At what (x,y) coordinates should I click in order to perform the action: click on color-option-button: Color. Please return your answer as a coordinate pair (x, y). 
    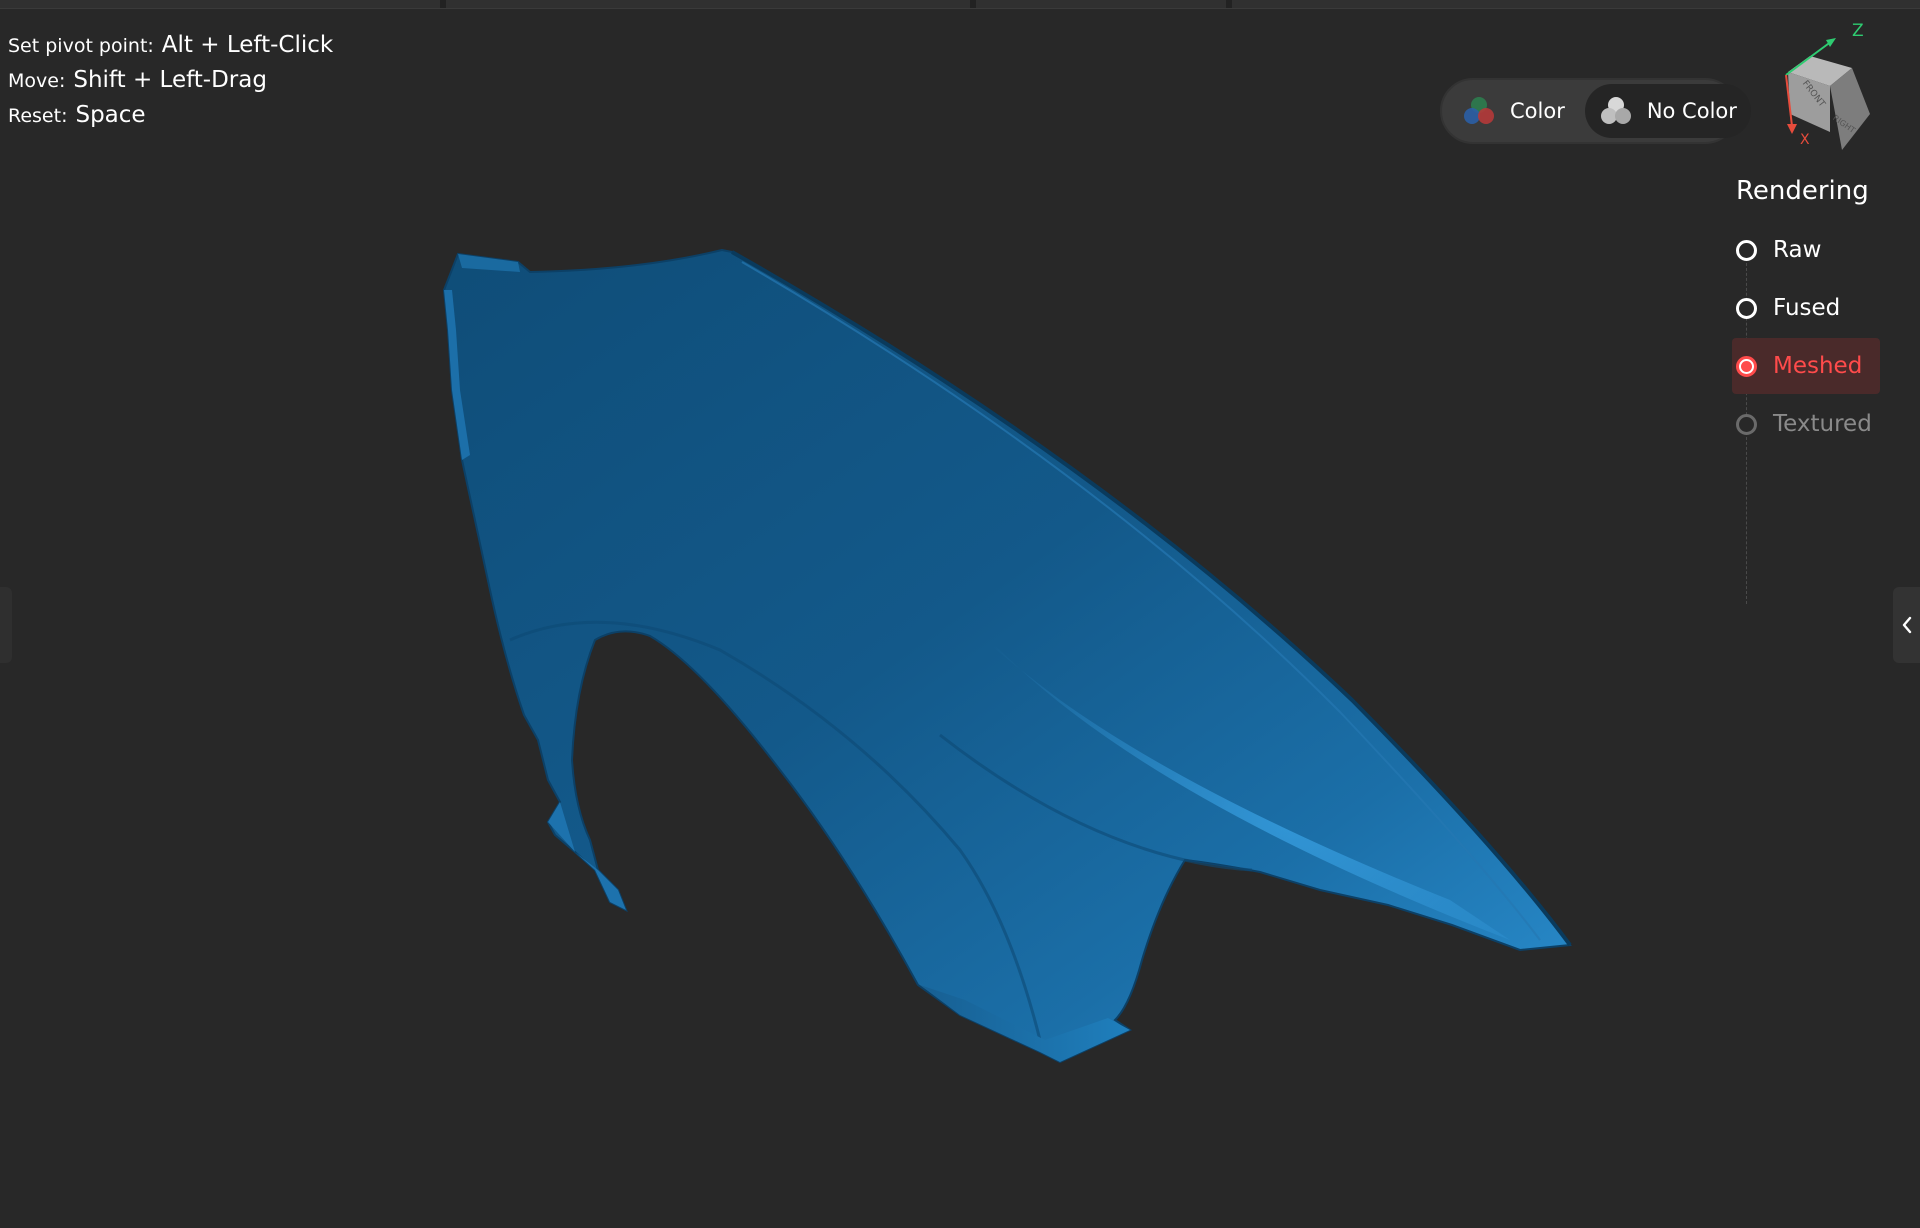
    Looking at the image, I should click on (1513, 111).